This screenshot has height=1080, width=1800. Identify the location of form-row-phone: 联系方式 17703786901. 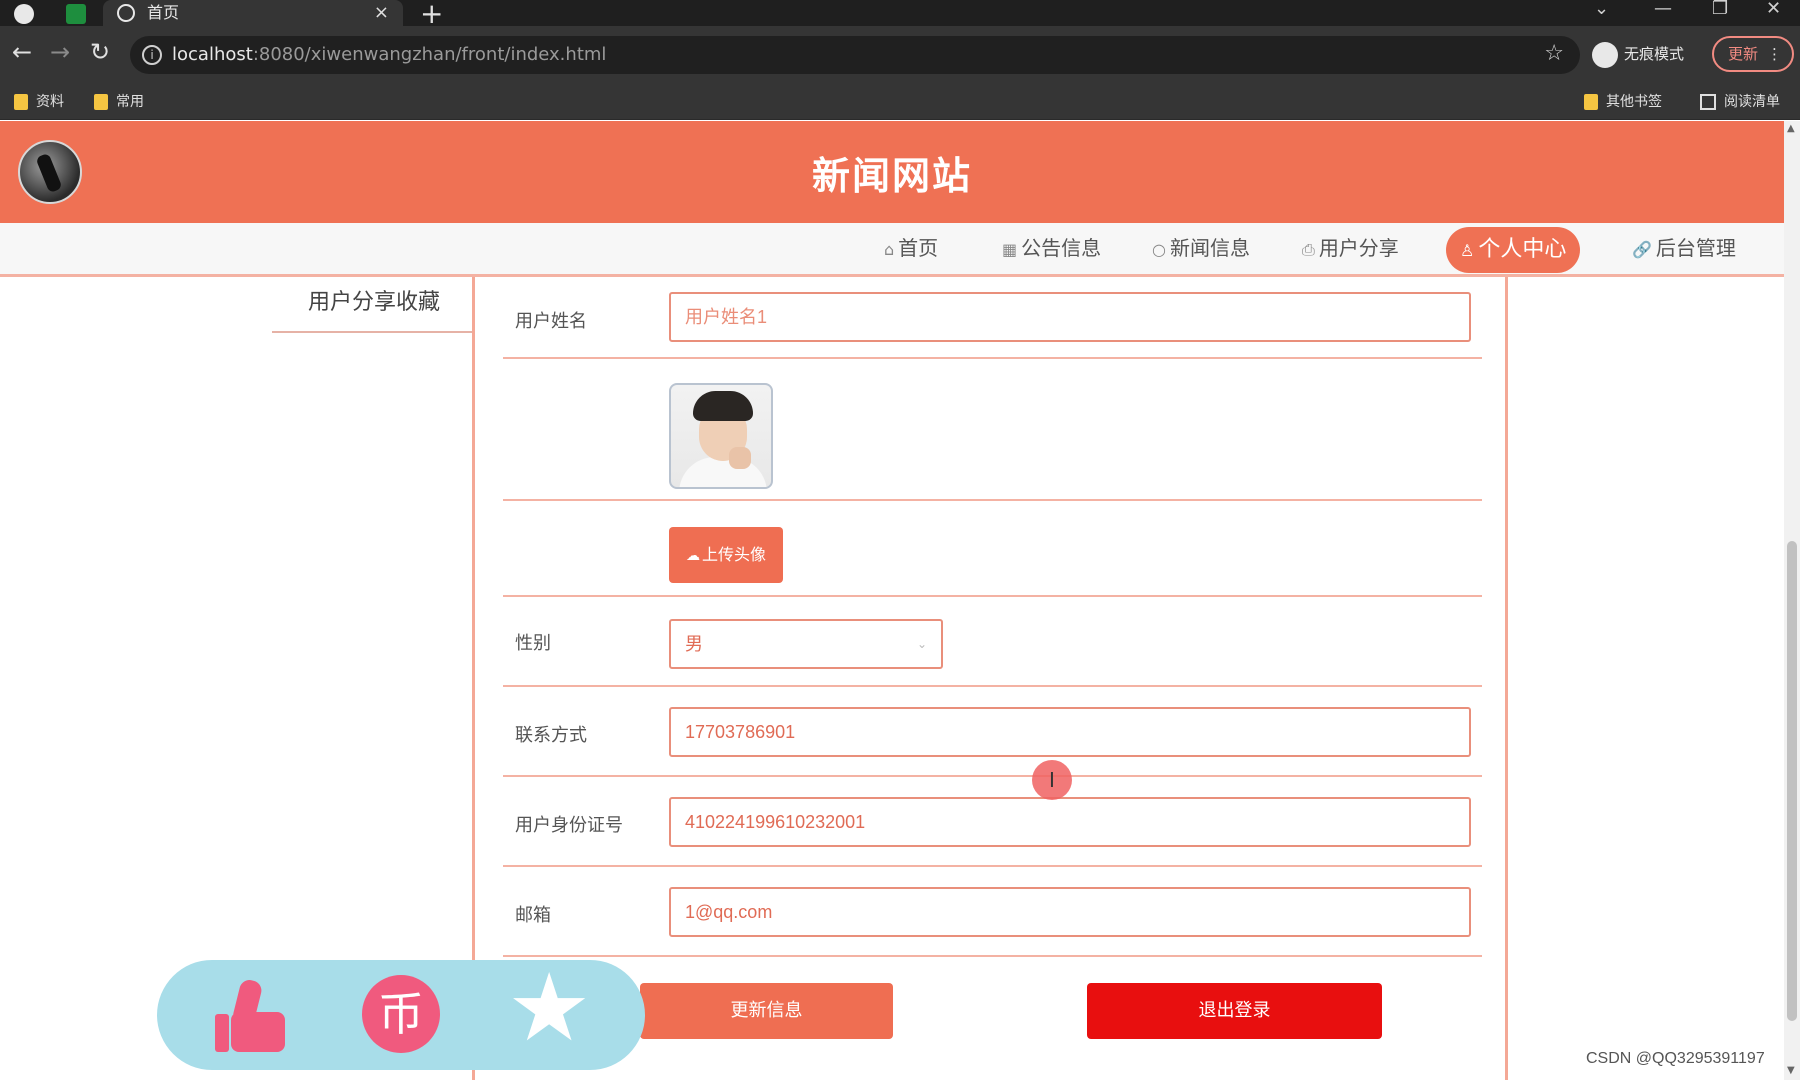
(992, 732).